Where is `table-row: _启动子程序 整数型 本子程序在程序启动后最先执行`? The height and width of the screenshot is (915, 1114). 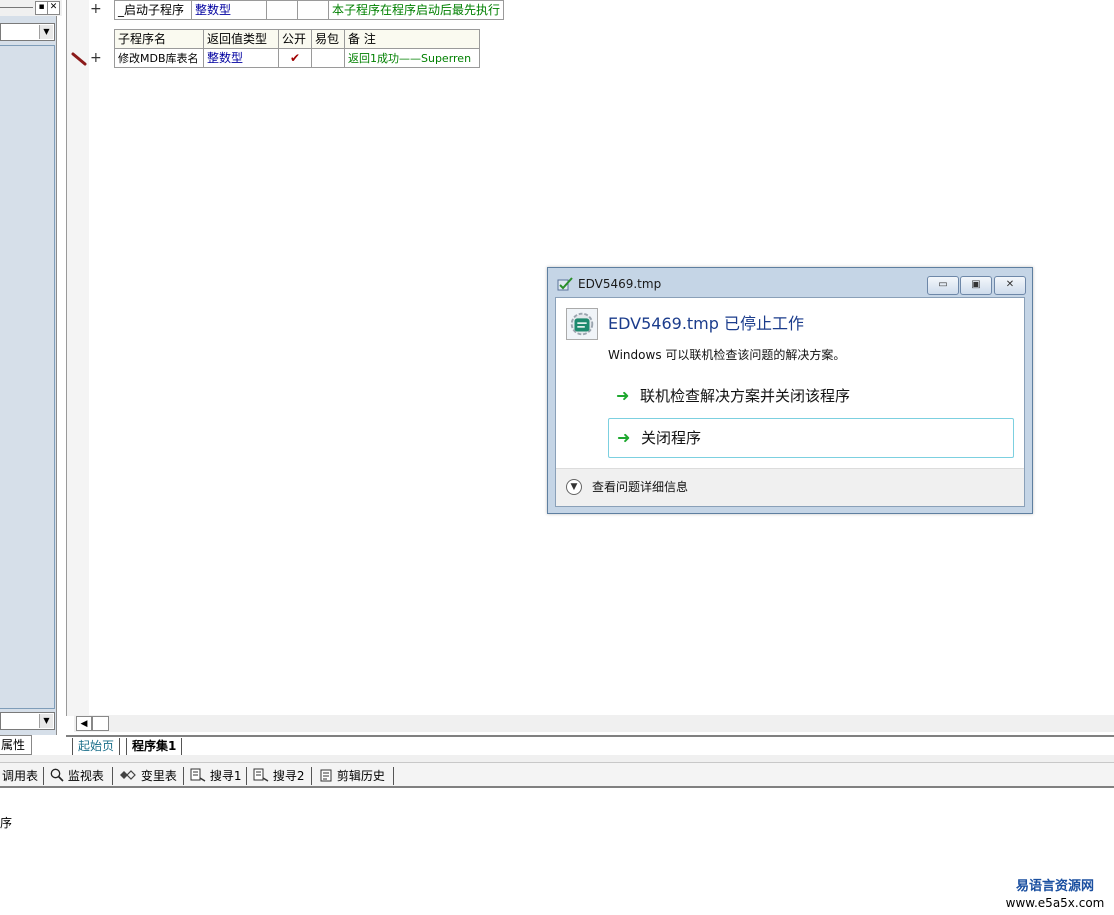
table-row: _启动子程序 整数型 本子程序在程序启动后最先执行 is located at coordinates (309, 10).